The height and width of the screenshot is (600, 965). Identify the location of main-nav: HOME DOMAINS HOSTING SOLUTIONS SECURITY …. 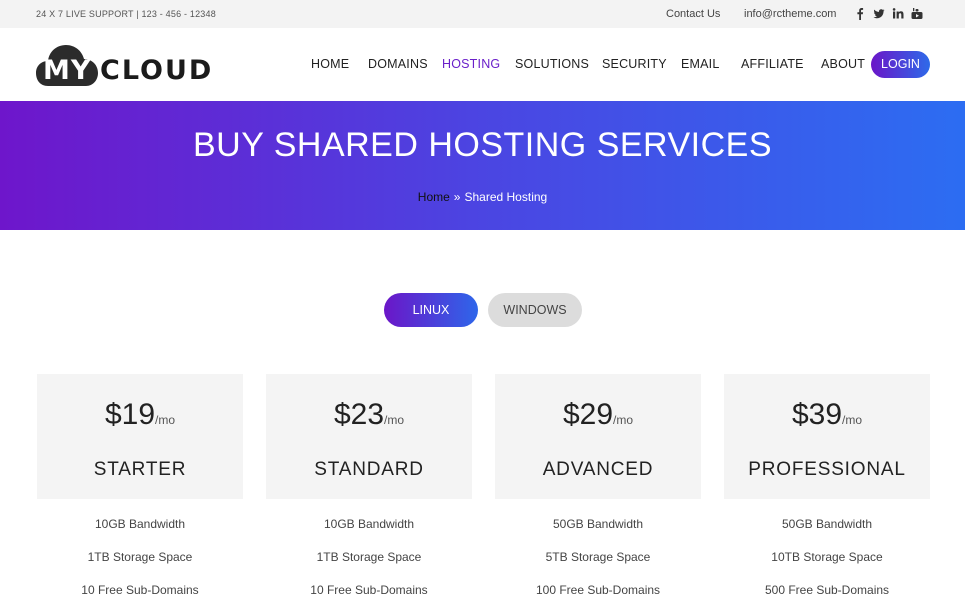
(482, 67).